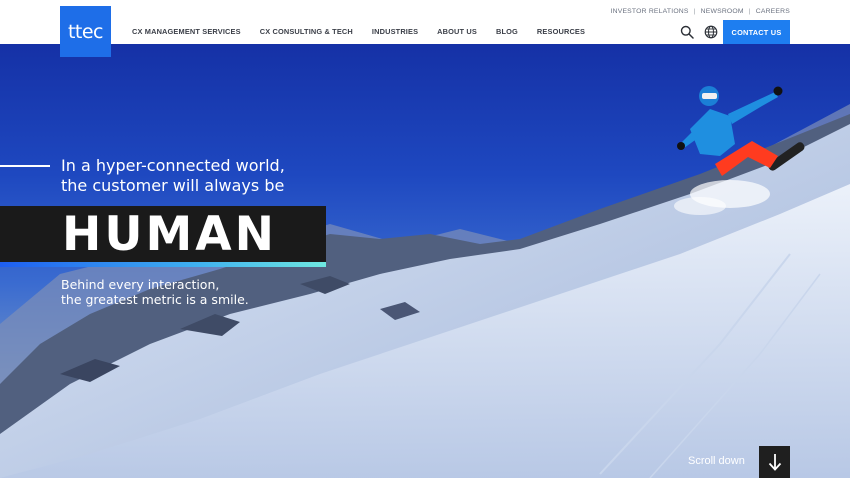  What do you see at coordinates (306, 31) in the screenshot?
I see `nav-item-cx-consulting: CX CONSULTING & TECH` at bounding box center [306, 31].